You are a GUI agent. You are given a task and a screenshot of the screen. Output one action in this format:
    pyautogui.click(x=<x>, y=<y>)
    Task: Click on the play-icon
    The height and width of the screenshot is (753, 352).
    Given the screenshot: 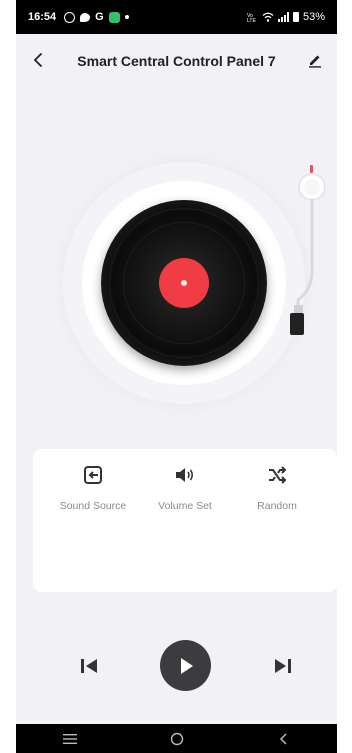 What is the action you would take?
    pyautogui.click(x=186, y=665)
    